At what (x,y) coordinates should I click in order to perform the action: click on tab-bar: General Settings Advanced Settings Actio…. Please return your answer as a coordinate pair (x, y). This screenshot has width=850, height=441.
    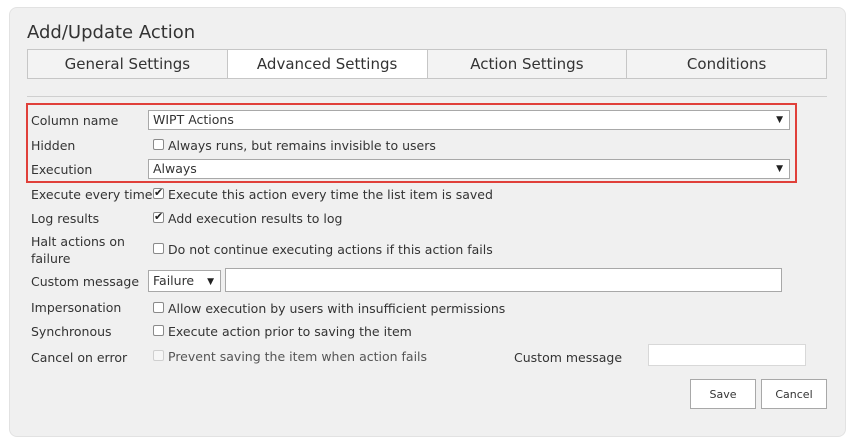
    Looking at the image, I should click on (427, 64).